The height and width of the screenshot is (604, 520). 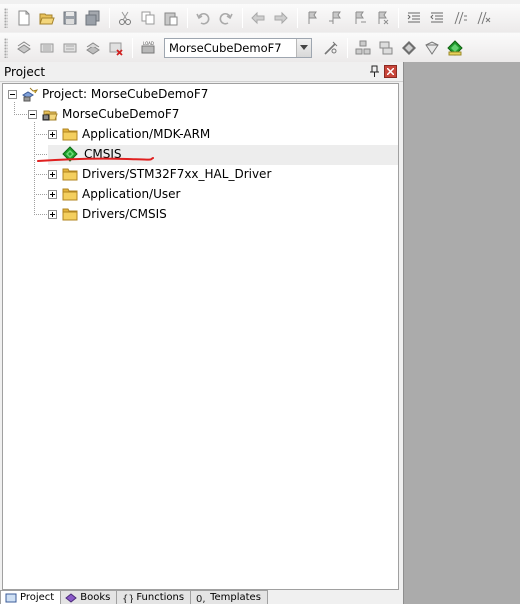 I want to click on target-select-value: MorseCubeDemoF7, so click(x=225, y=47).